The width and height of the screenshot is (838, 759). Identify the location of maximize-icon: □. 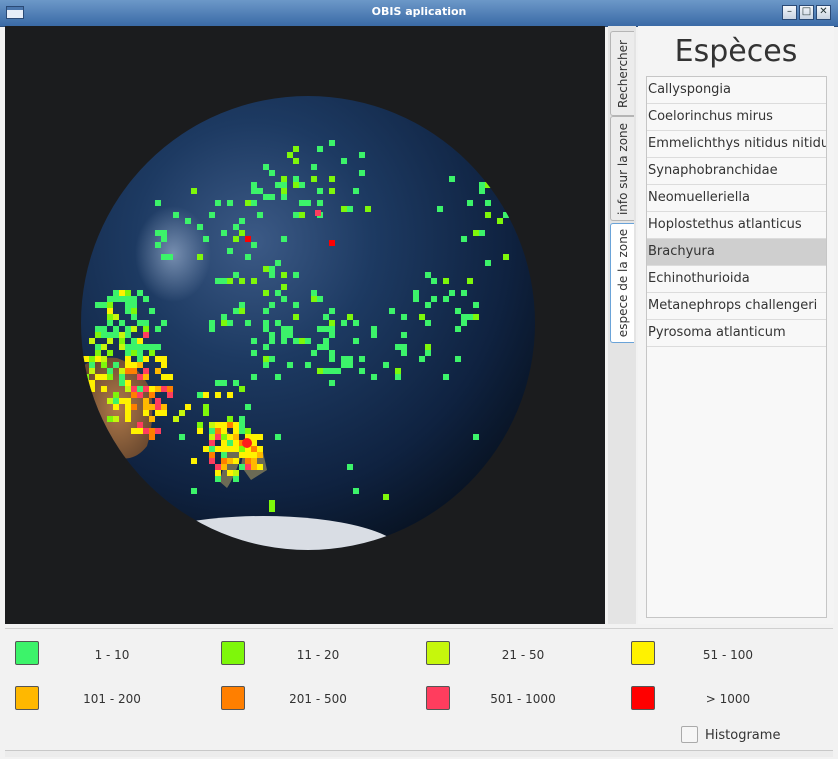
(806, 12).